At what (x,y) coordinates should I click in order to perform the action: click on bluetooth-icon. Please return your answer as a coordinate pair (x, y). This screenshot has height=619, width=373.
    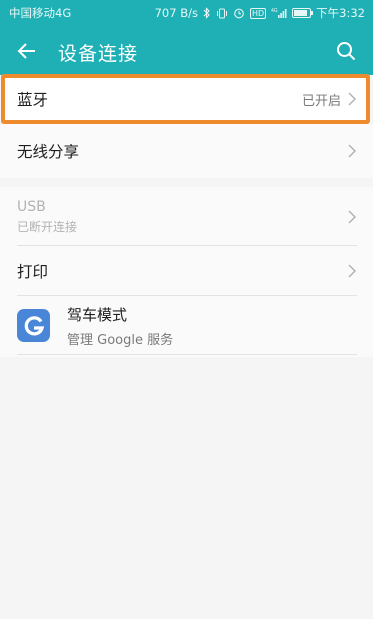
    Looking at the image, I should click on (207, 13).